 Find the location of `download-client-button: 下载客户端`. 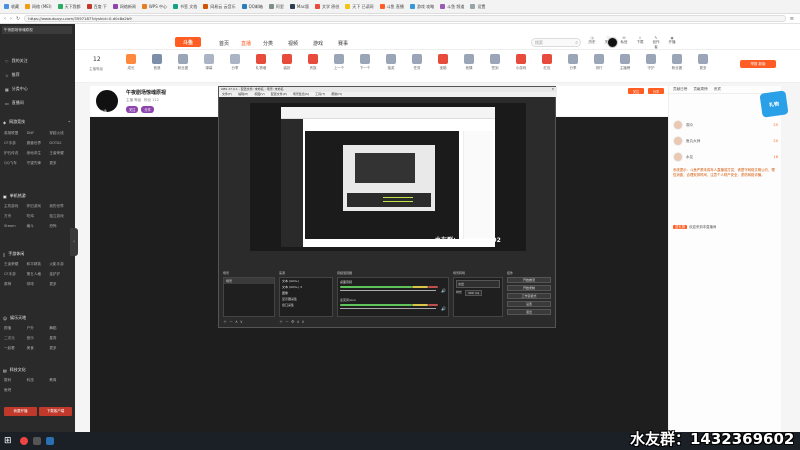

download-client-button: 下载客户端 is located at coordinates (55, 411).